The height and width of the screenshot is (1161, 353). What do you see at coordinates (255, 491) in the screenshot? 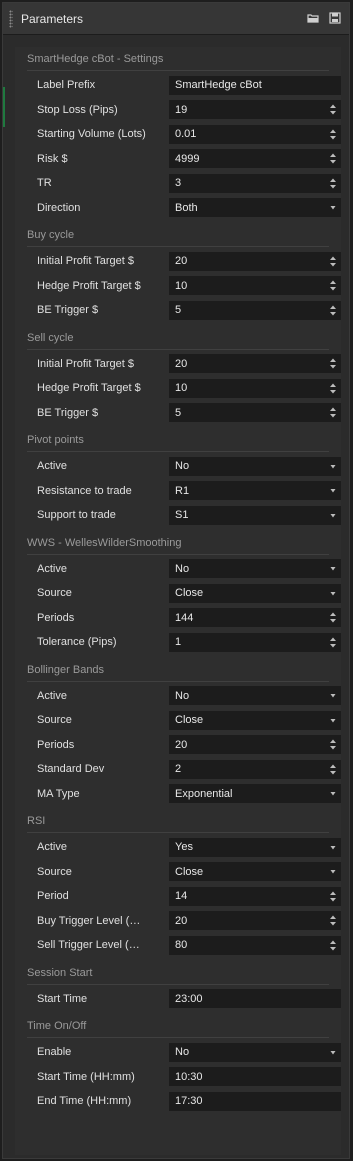
I see `resistance-to-trade-select: R1` at bounding box center [255, 491].